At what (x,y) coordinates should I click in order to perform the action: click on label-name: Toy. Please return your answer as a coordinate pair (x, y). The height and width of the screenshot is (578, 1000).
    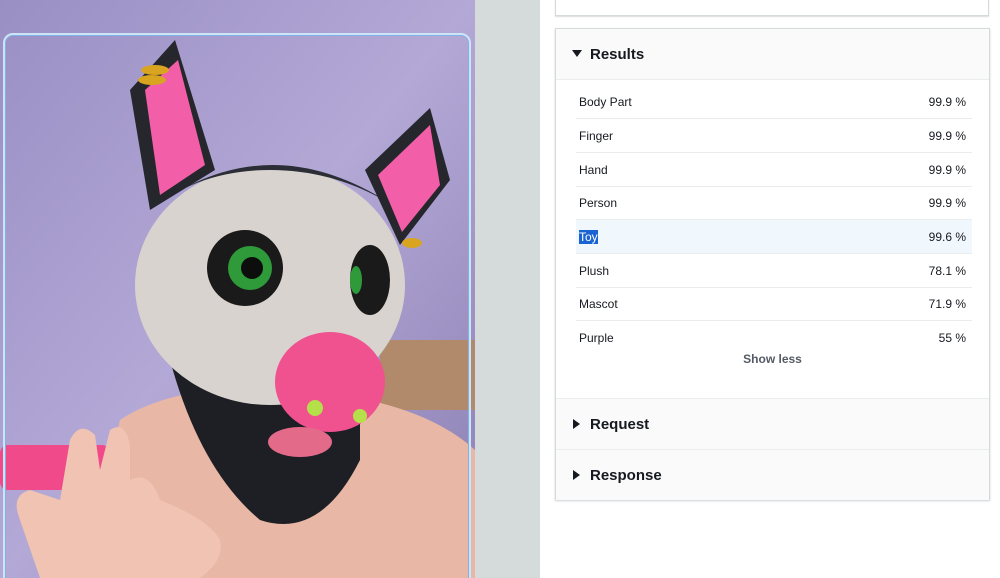
    Looking at the image, I should click on (587, 236).